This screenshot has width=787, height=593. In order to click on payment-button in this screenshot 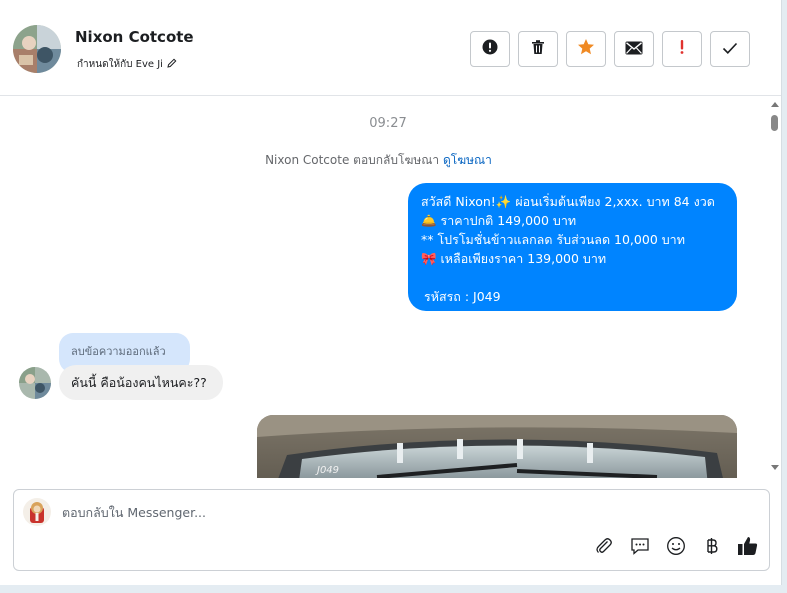, I will do `click(712, 548)`.